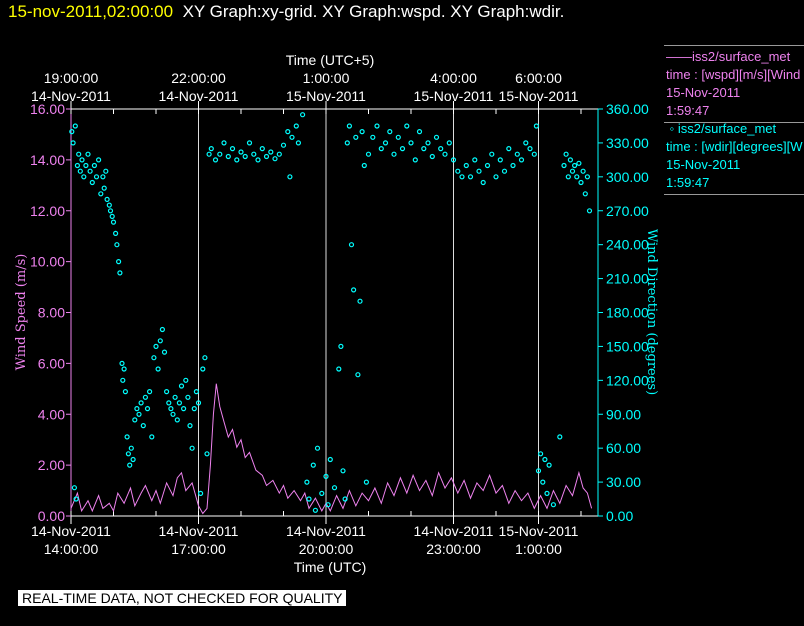 The width and height of the screenshot is (804, 626). Describe the element at coordinates (198, 549) in the screenshot. I see `x-tick-label: 17:00:00` at that location.